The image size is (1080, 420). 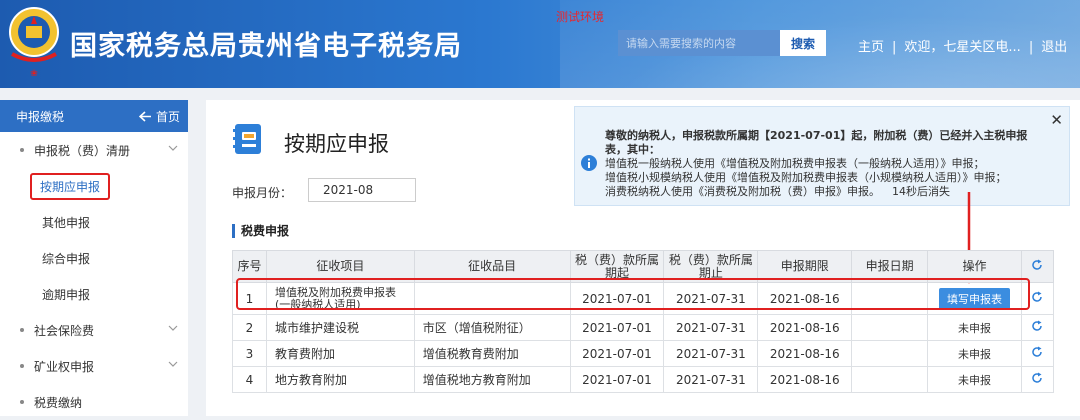 I want to click on sidebar-item-overdue-filing: 逾期申报, so click(x=94, y=294).